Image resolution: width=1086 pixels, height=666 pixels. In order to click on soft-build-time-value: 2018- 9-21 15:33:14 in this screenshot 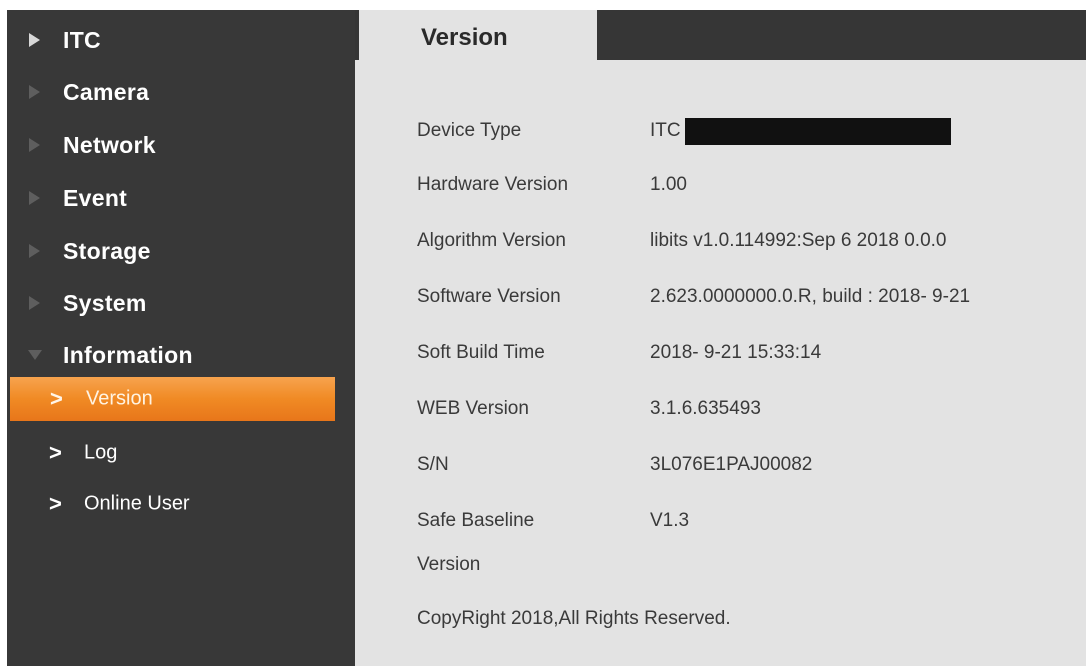, I will do `click(736, 352)`.